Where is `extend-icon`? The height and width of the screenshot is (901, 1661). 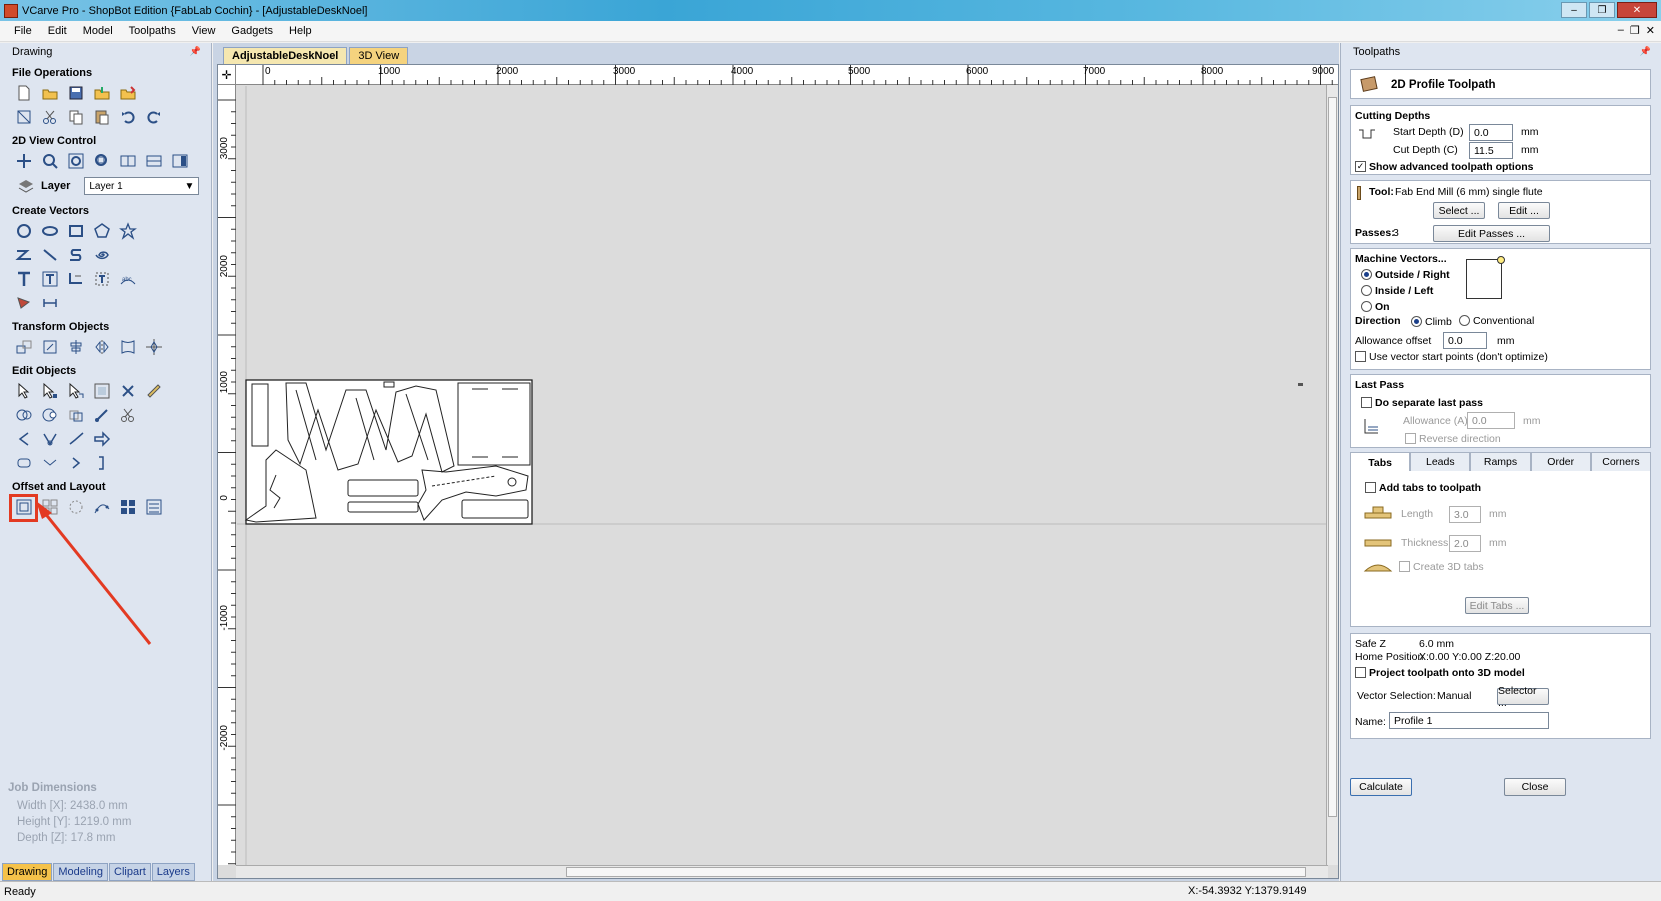
extend-icon is located at coordinates (75, 439).